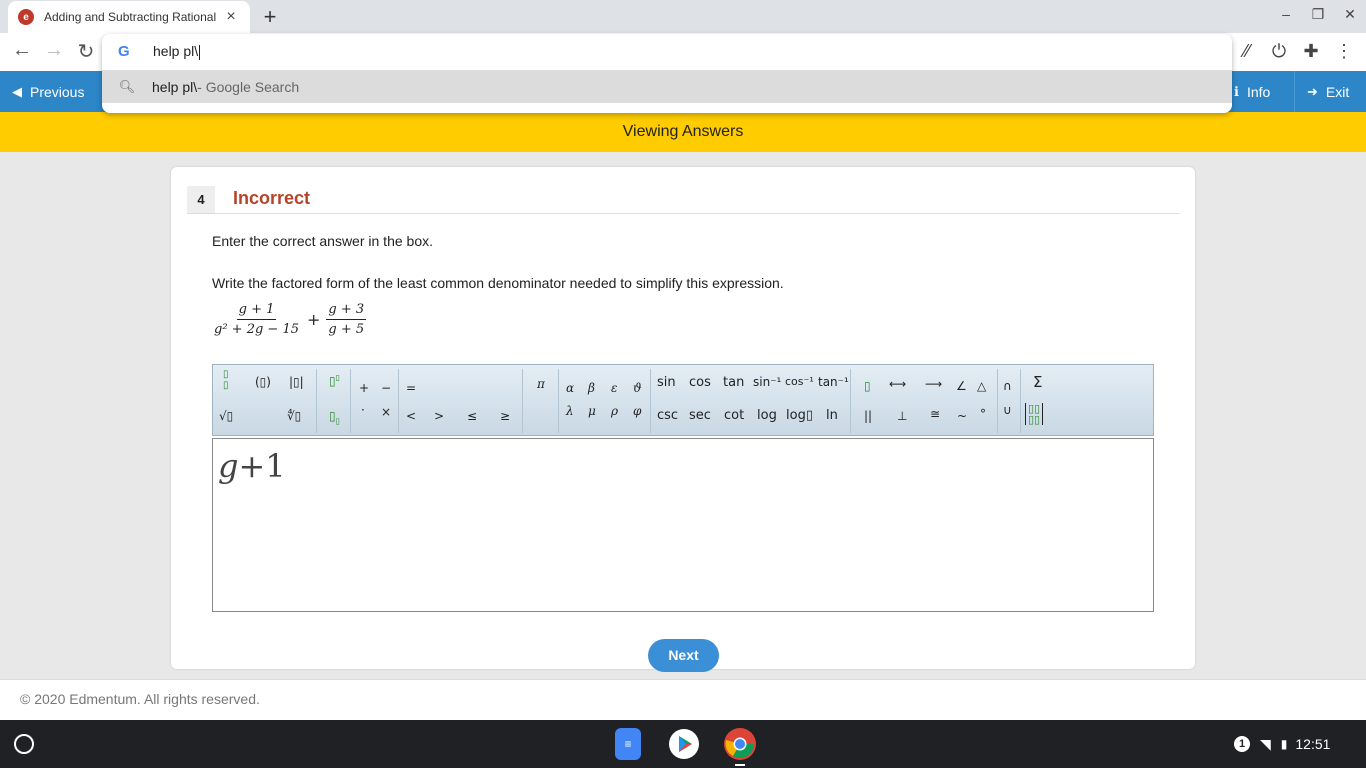 The image size is (1366, 768). Describe the element at coordinates (1311, 51) in the screenshot. I see `puzzle-extensions-icon: ✚` at that location.